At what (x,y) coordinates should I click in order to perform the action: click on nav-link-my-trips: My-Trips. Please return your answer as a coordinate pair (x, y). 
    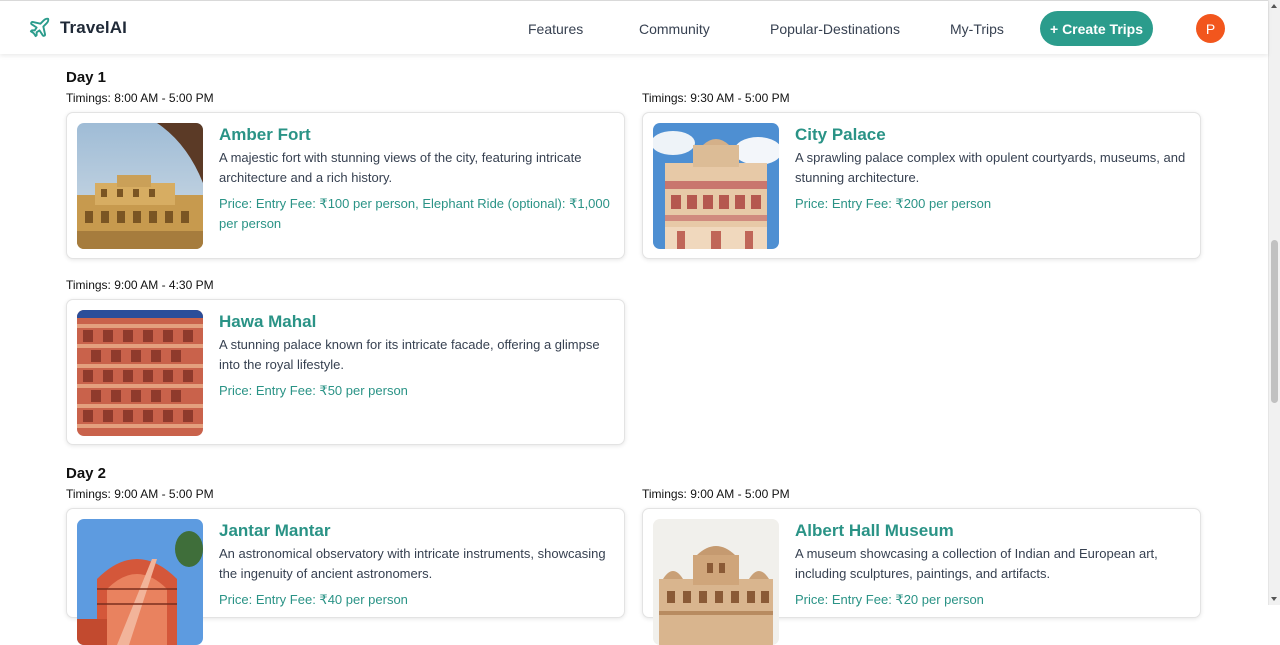
    Looking at the image, I should click on (977, 29).